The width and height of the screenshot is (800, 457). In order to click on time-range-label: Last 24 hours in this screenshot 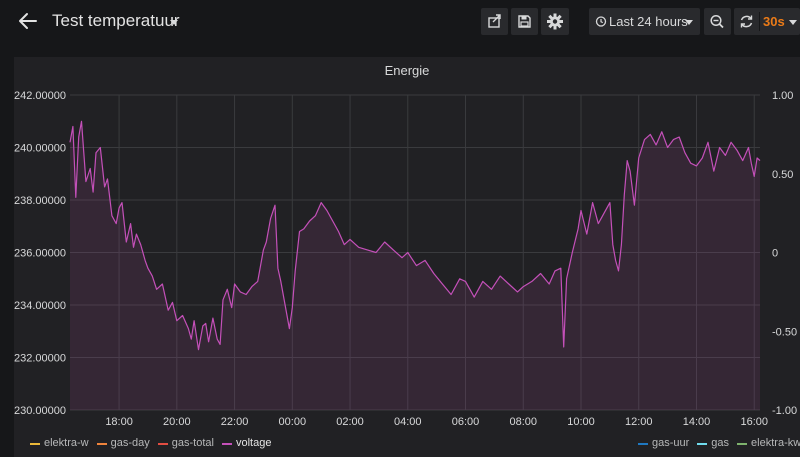, I will do `click(648, 21)`.